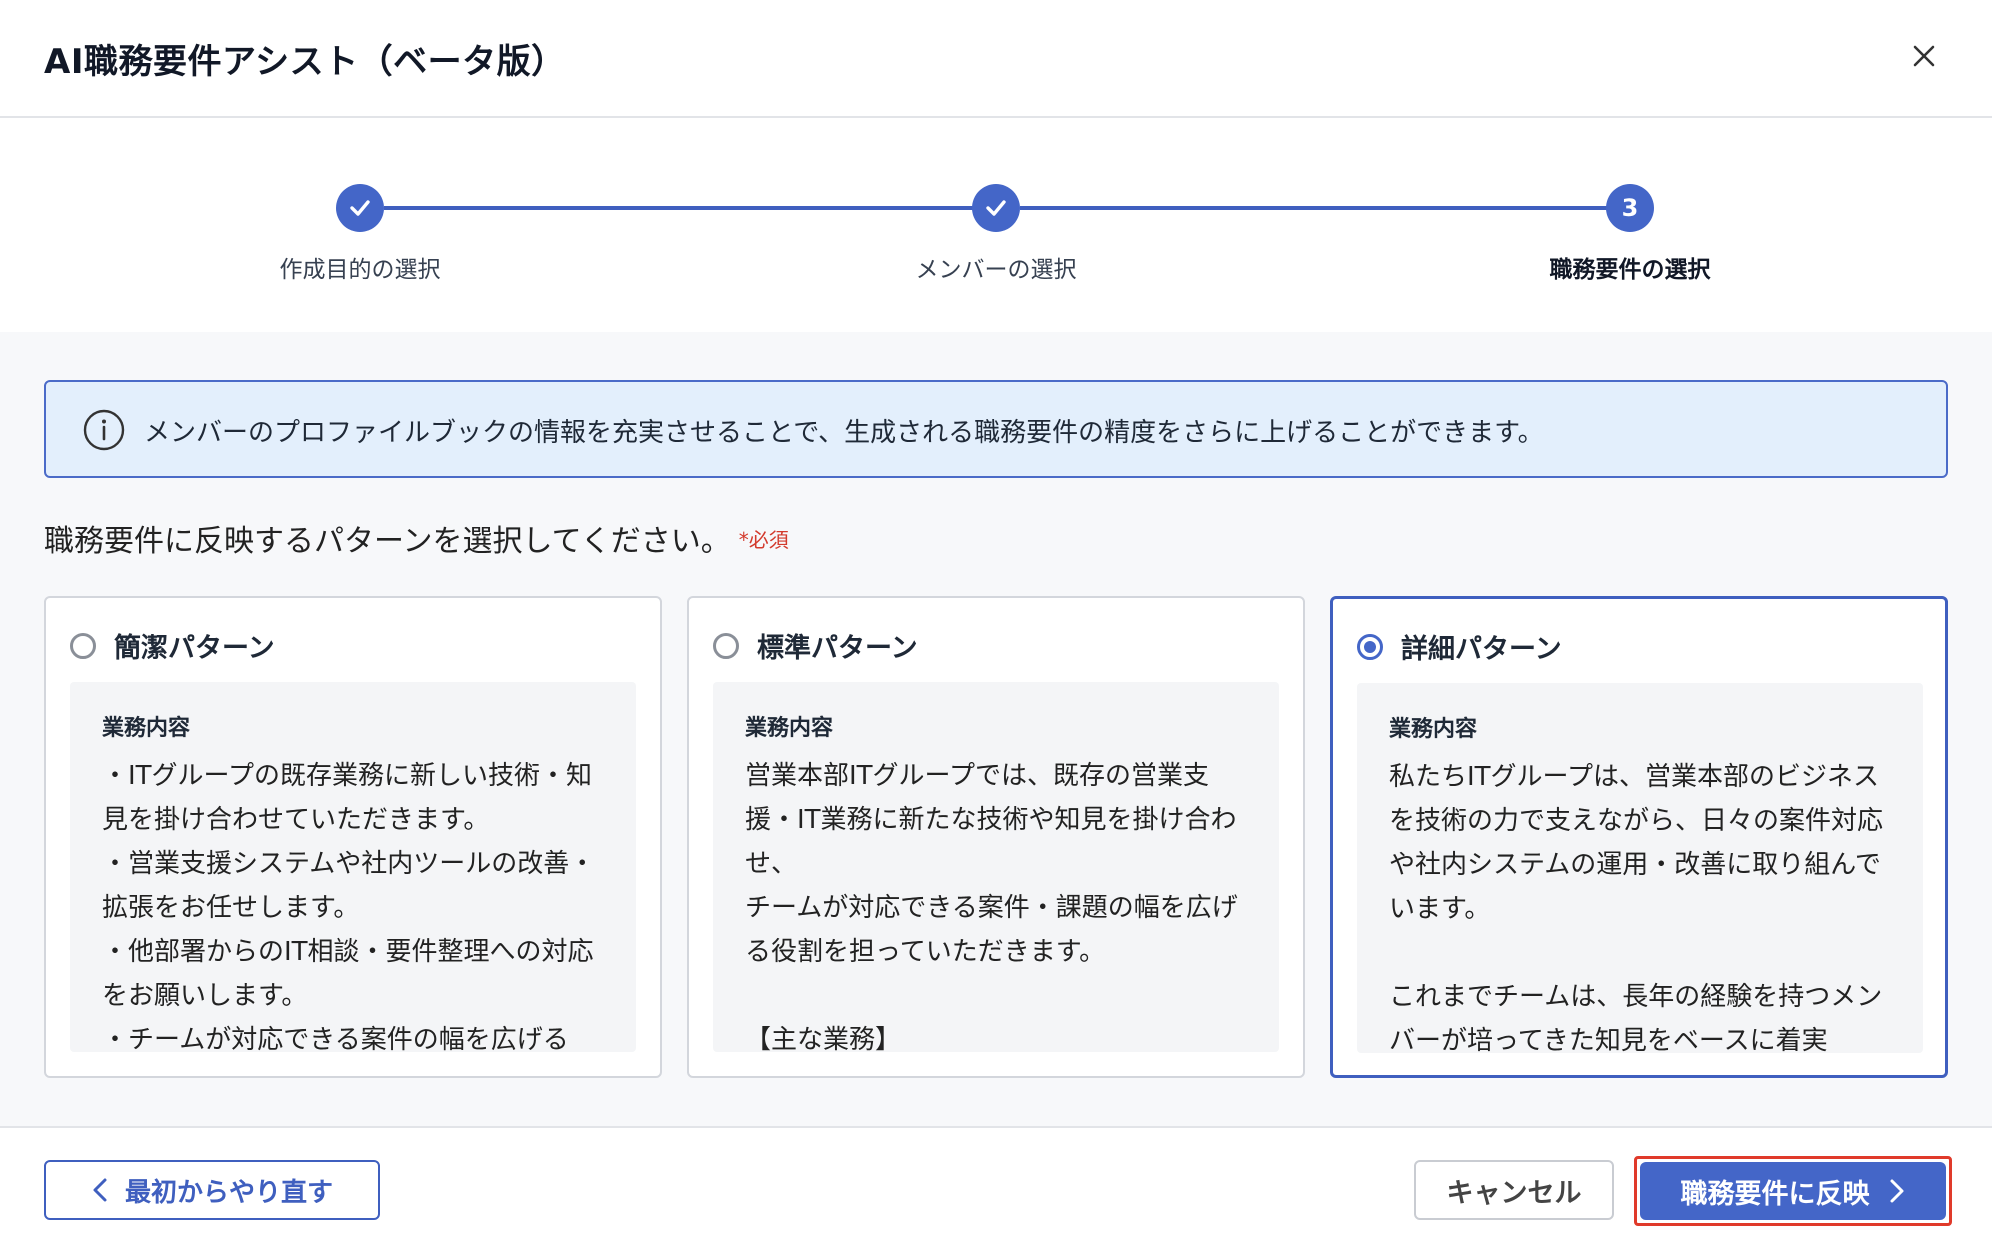 This screenshot has width=1992, height=1250. Describe the element at coordinates (387, 541) in the screenshot. I see `prompt-text: 職務要件に反映するパターンを選択してください。` at that location.